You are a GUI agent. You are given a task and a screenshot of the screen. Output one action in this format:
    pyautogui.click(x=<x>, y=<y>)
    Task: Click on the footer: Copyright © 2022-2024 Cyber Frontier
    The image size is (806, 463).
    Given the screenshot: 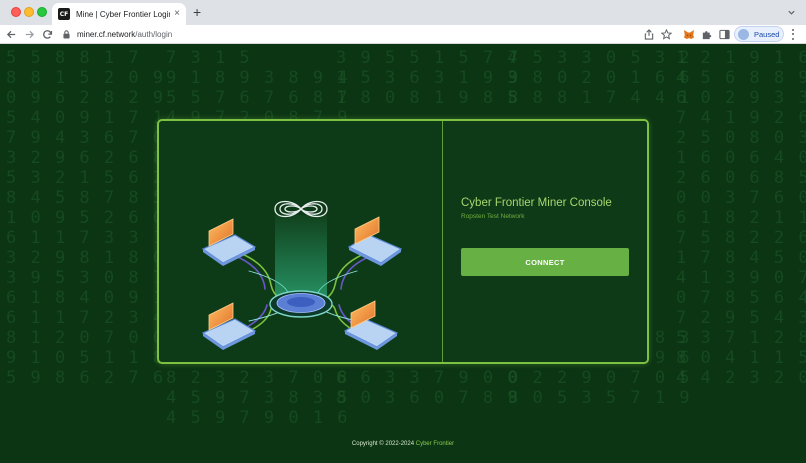 What is the action you would take?
    pyautogui.click(x=403, y=444)
    